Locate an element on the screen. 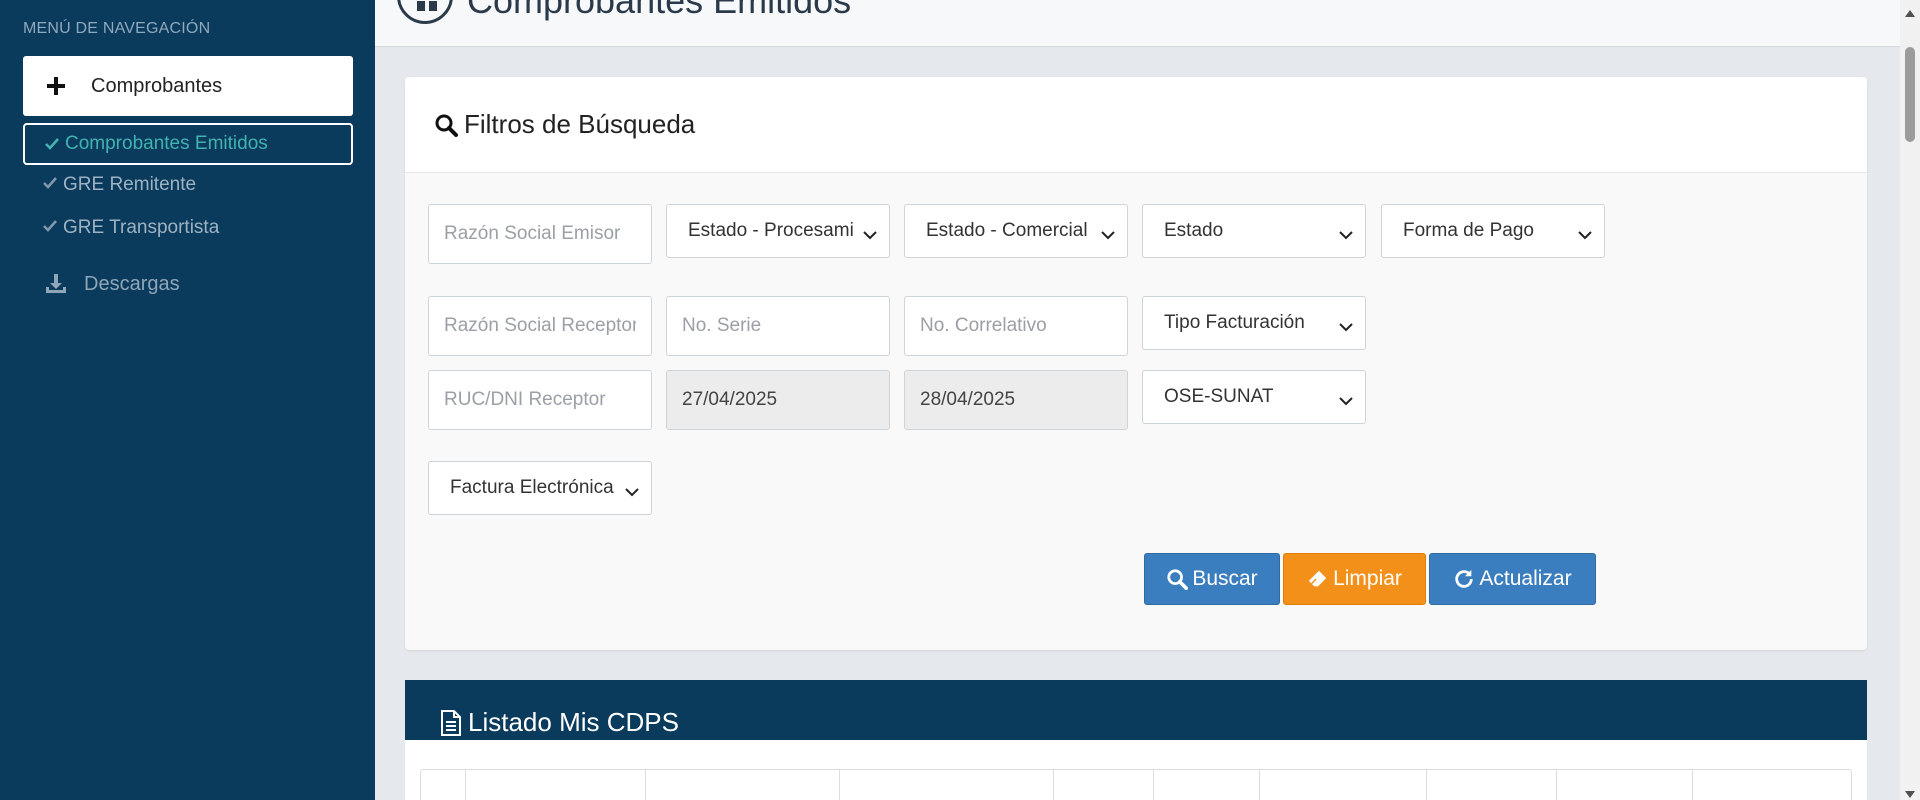 The image size is (1920, 800). buscar-label: Buscar is located at coordinates (1225, 578).